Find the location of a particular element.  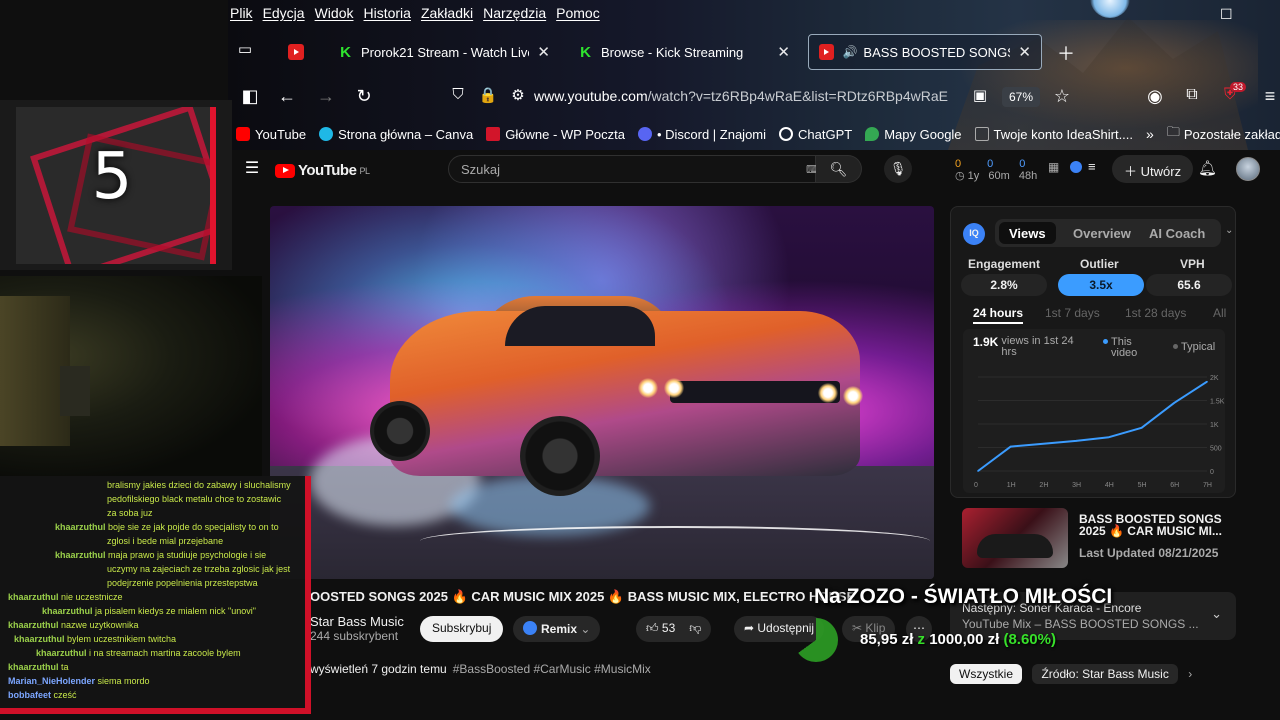

vidiq-grid-icon: ▦ is located at coordinates (1053, 167).